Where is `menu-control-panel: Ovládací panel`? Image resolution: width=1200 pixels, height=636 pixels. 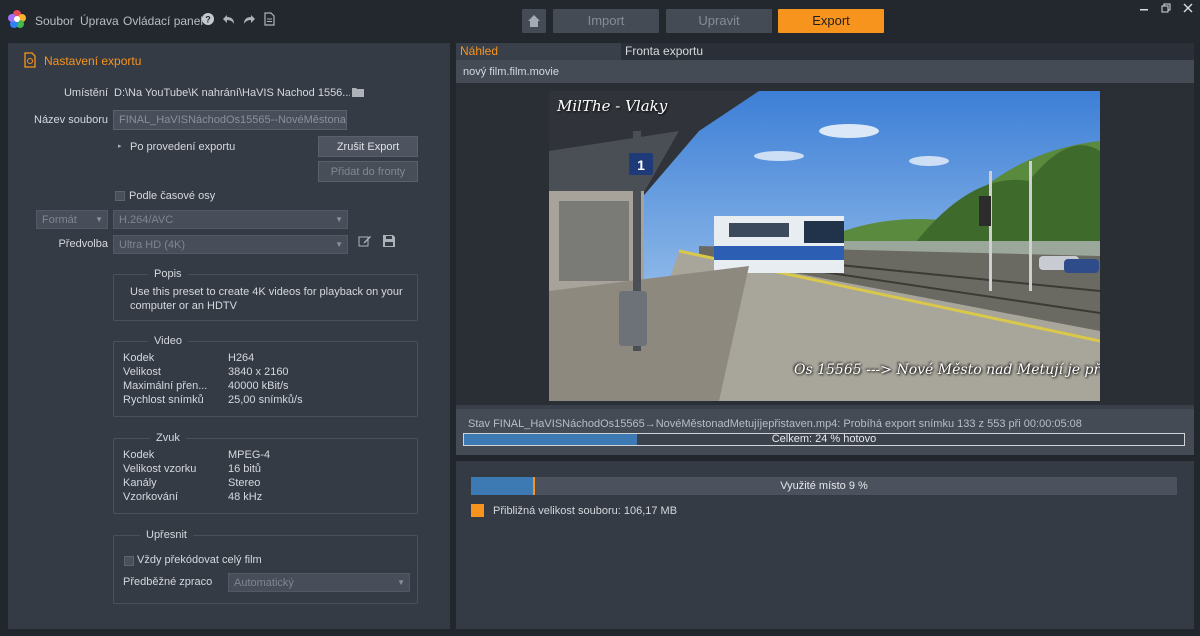
menu-control-panel: Ovládací panel is located at coordinates (163, 21).